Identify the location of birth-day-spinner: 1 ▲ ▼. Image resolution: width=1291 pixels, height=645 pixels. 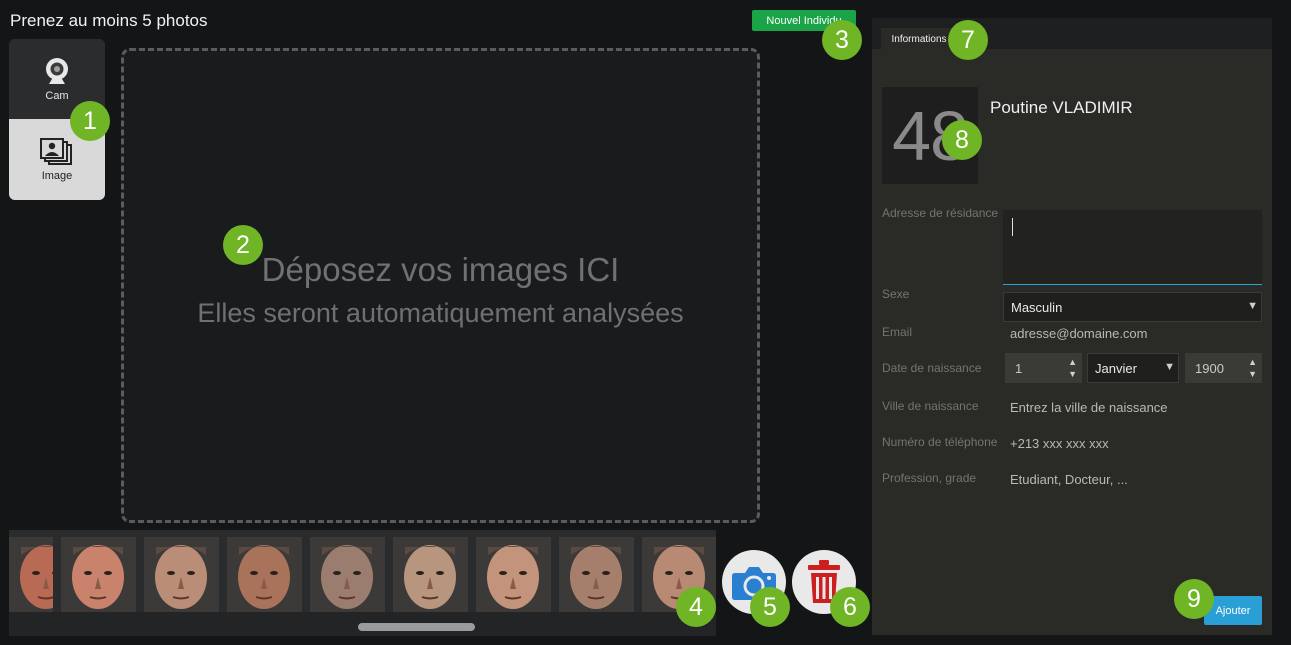
(1043, 368).